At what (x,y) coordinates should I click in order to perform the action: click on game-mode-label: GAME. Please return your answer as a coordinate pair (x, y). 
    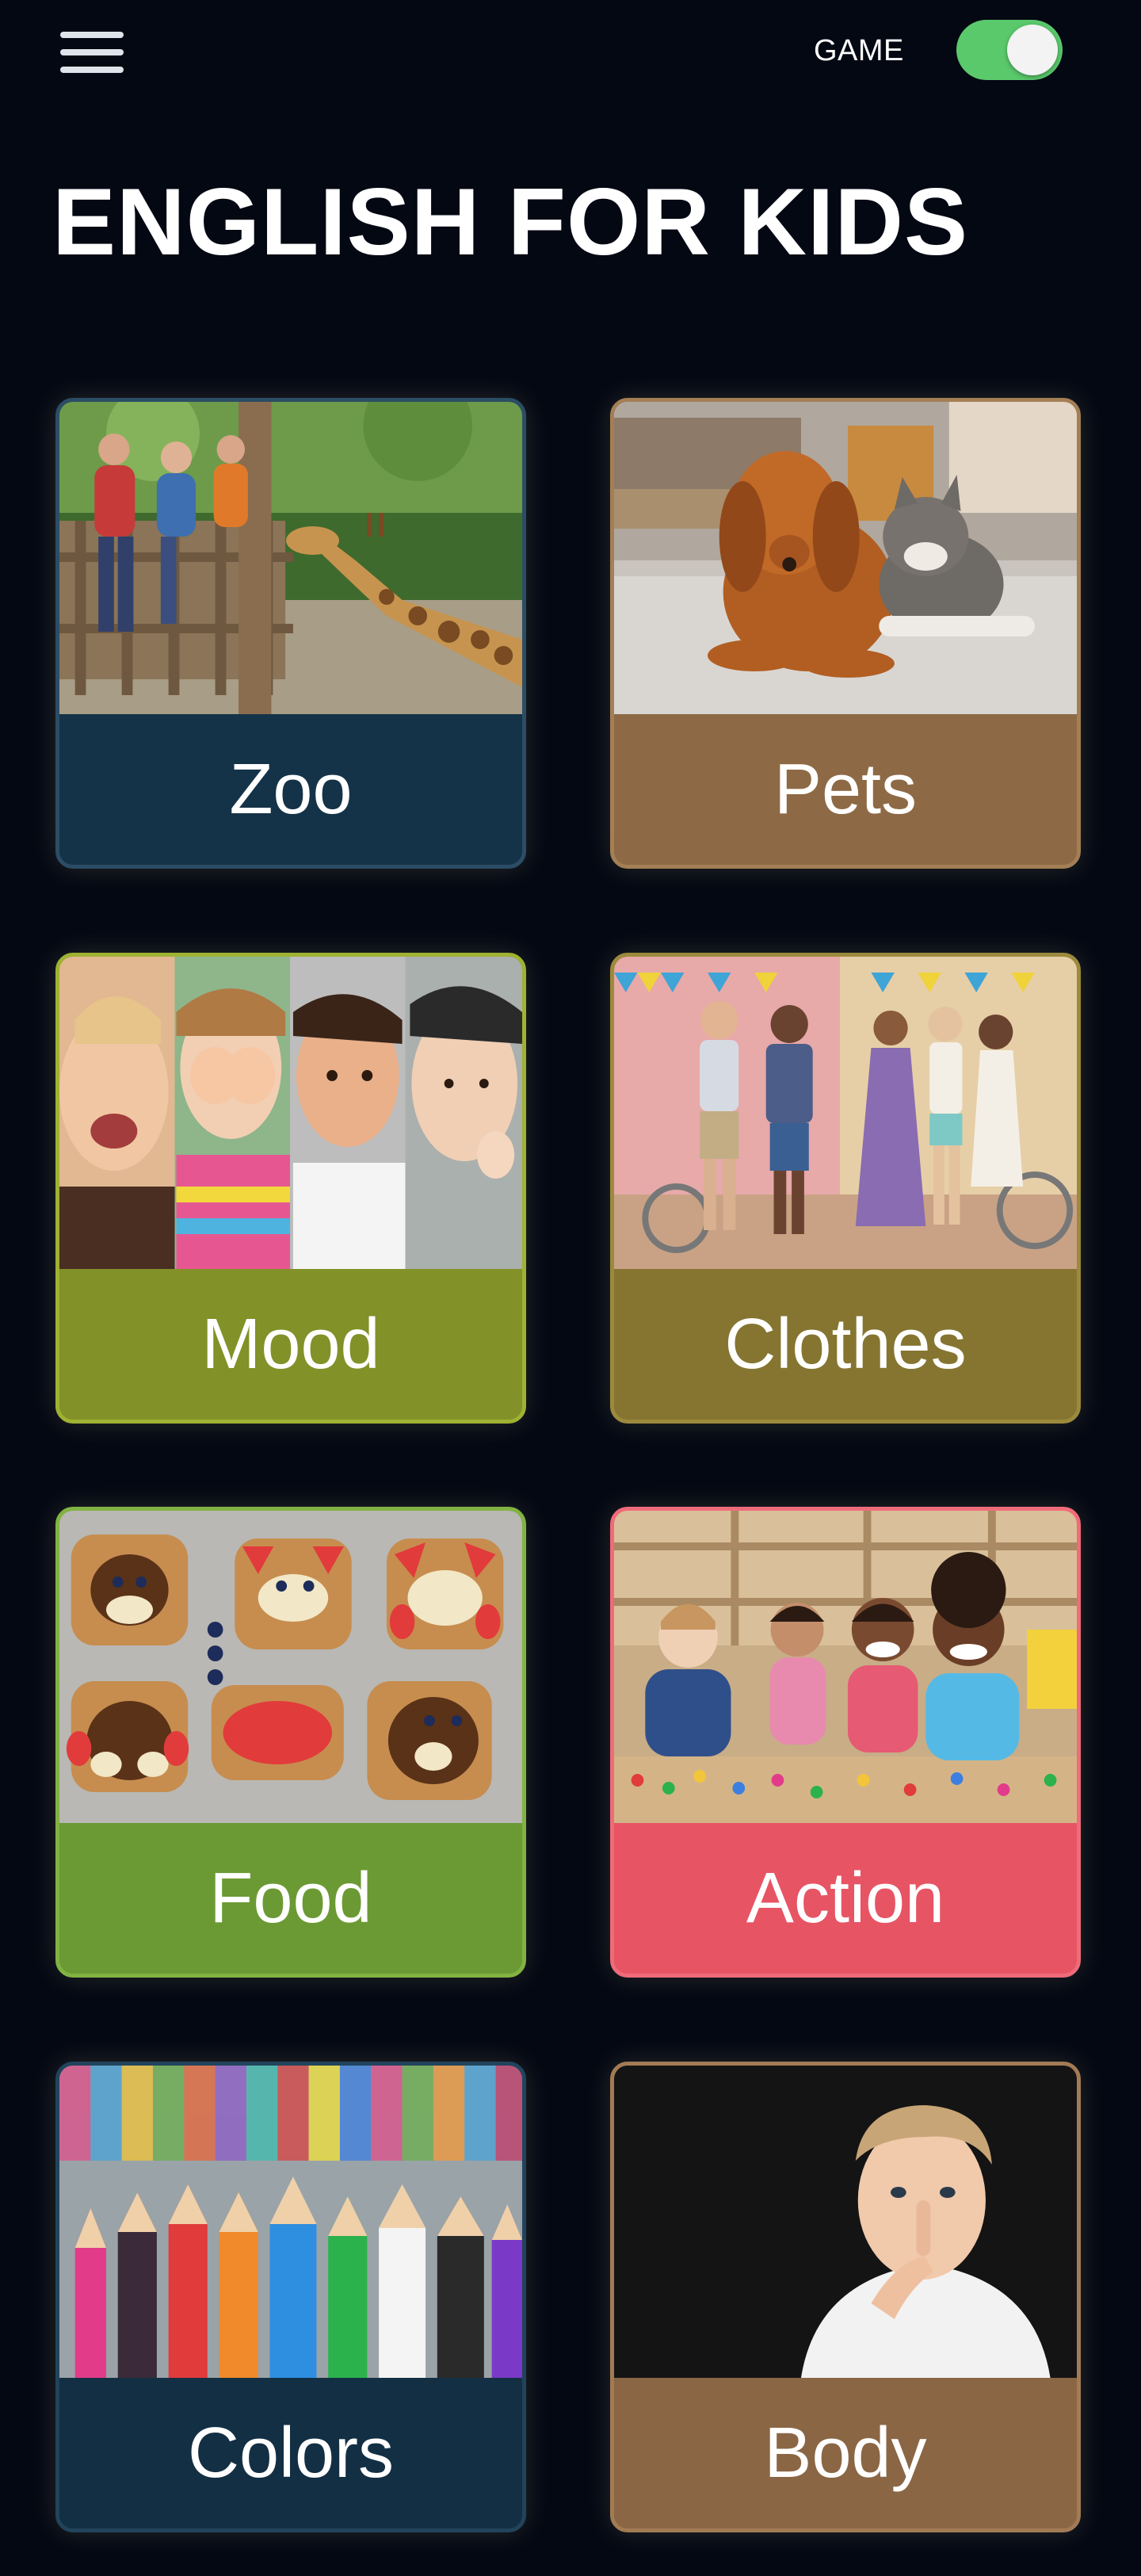
    Looking at the image, I should click on (859, 50).